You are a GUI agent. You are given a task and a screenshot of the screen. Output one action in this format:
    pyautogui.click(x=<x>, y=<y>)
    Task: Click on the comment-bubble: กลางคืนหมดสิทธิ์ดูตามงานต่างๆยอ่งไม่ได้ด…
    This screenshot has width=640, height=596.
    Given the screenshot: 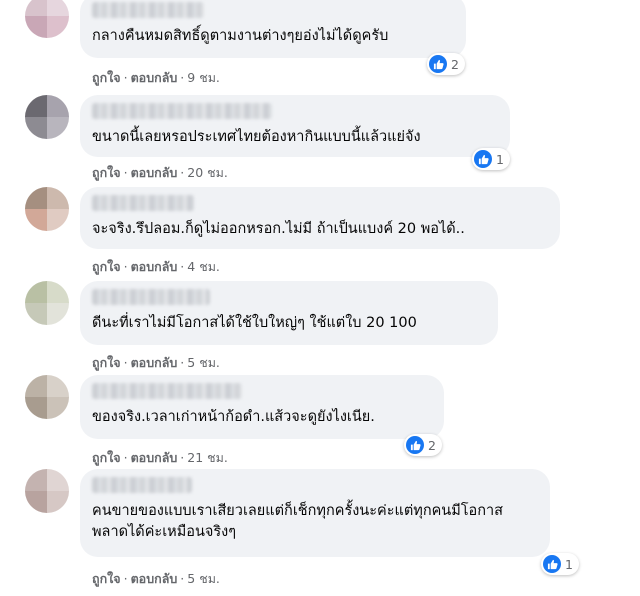 What is the action you would take?
    pyautogui.click(x=273, y=29)
    